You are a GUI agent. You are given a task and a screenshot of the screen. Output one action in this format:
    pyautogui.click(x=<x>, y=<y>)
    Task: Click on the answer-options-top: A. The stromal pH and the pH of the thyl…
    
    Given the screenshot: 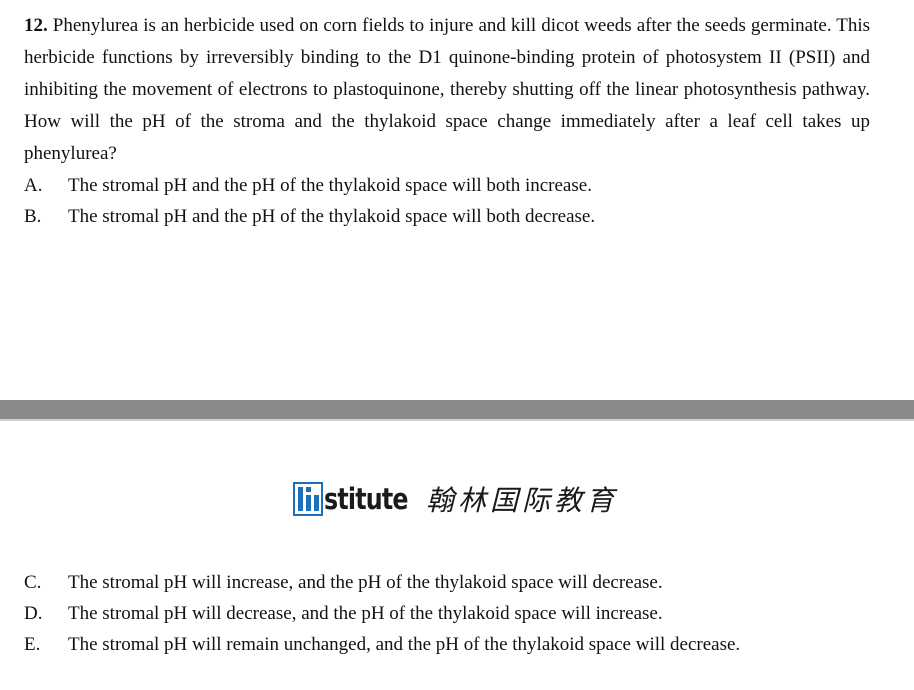 What is the action you would take?
    pyautogui.click(x=309, y=201)
    